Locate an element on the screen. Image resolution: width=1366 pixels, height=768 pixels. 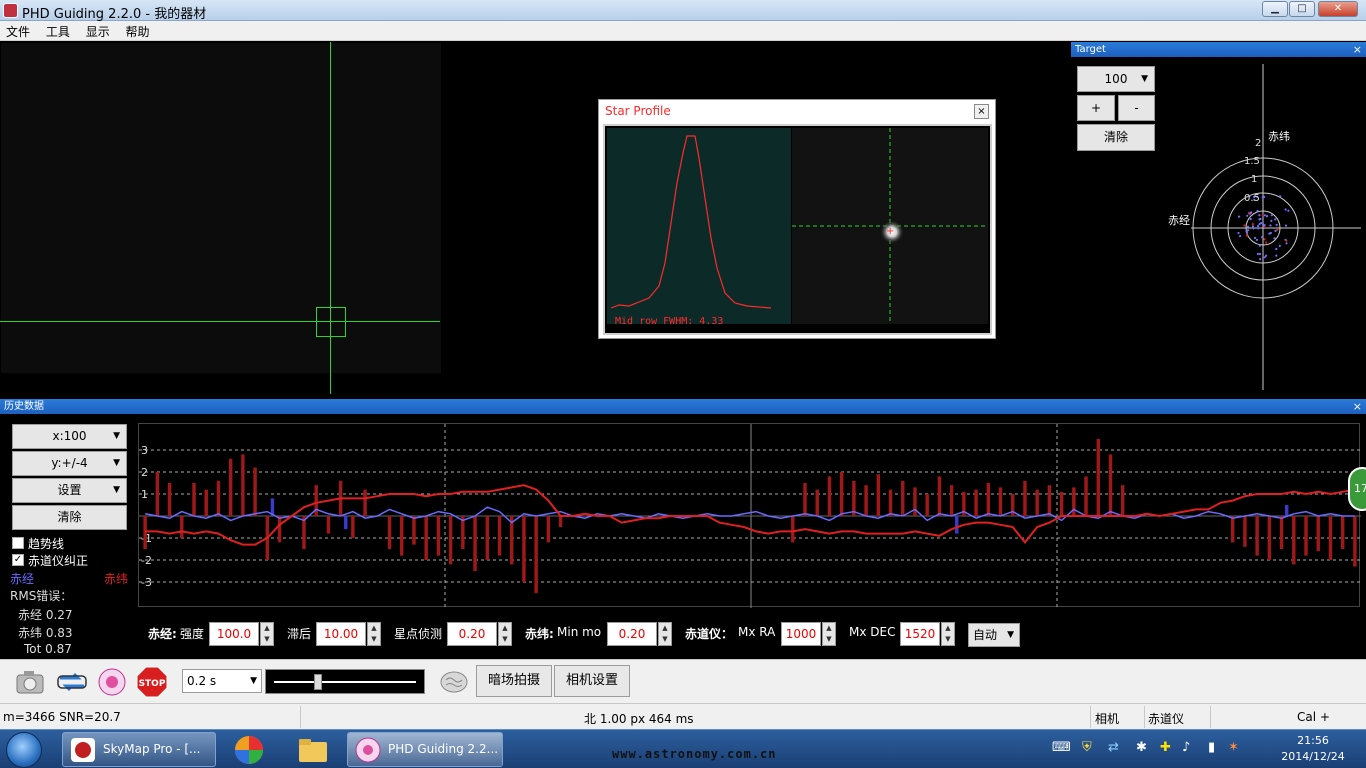
menu-file: 文件 is located at coordinates (18, 30).